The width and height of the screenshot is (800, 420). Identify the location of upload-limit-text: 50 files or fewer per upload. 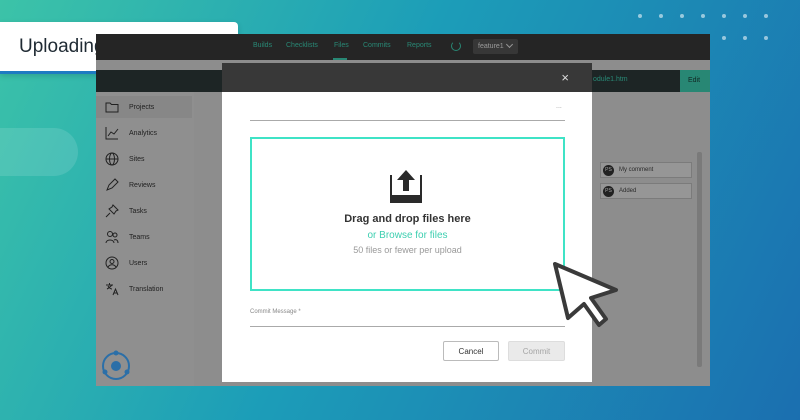
(407, 250).